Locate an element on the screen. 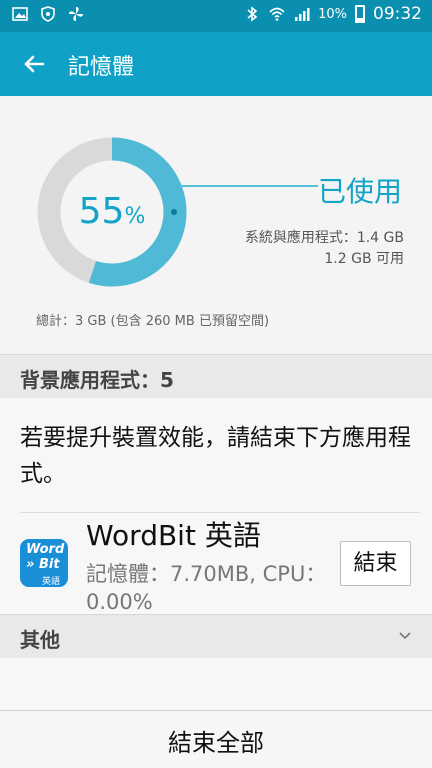 This screenshot has width=432, height=768. empty-panel is located at coordinates (216, 684).